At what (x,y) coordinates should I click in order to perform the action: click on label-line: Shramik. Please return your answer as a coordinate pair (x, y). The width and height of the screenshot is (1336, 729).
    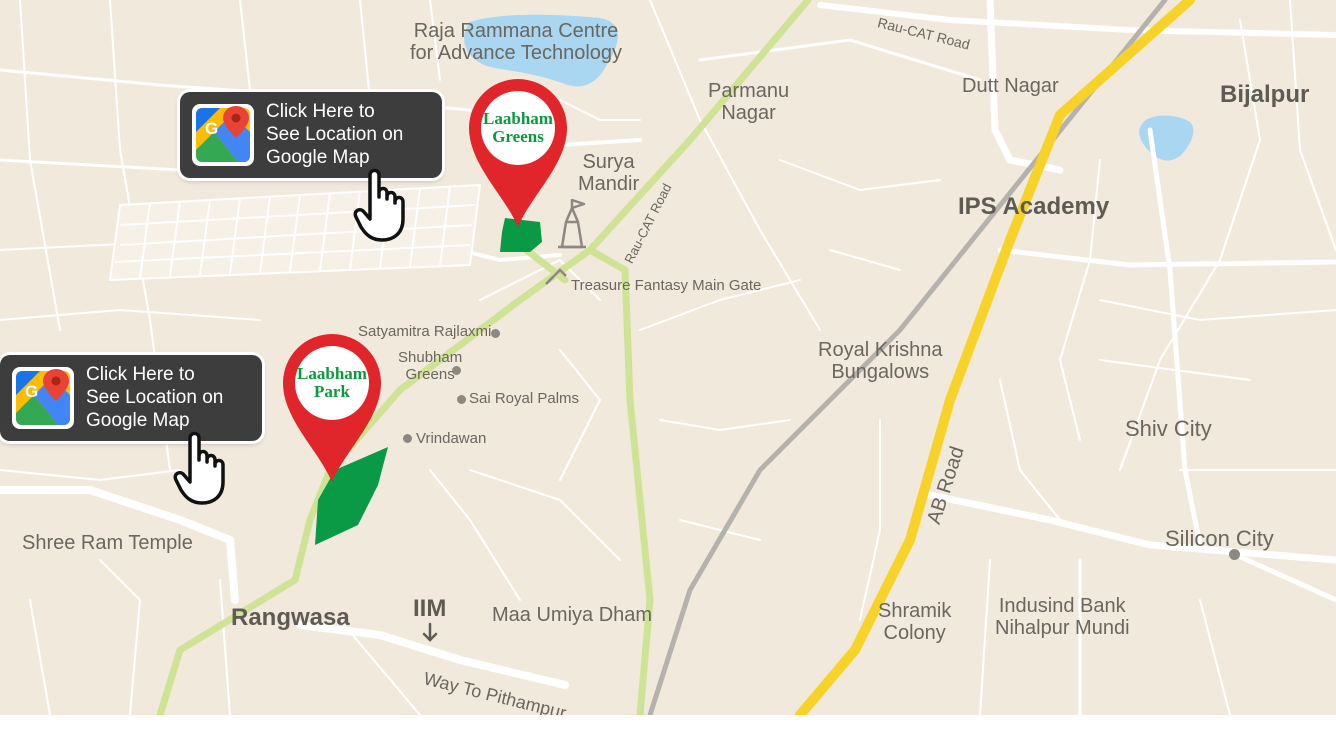
    Looking at the image, I should click on (915, 611).